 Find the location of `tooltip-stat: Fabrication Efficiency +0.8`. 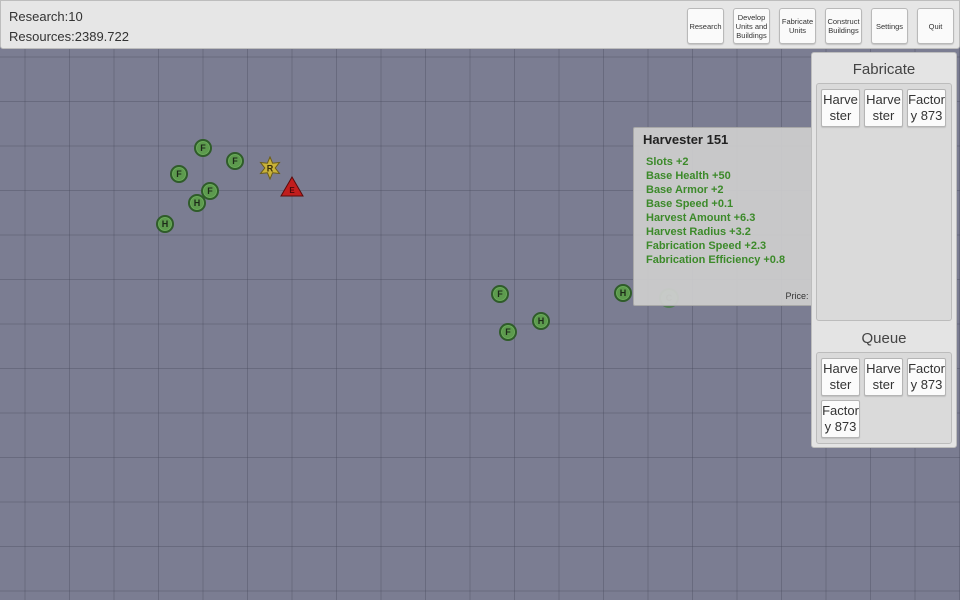

tooltip-stat: Fabrication Efficiency +0.8 is located at coordinates (716, 260).